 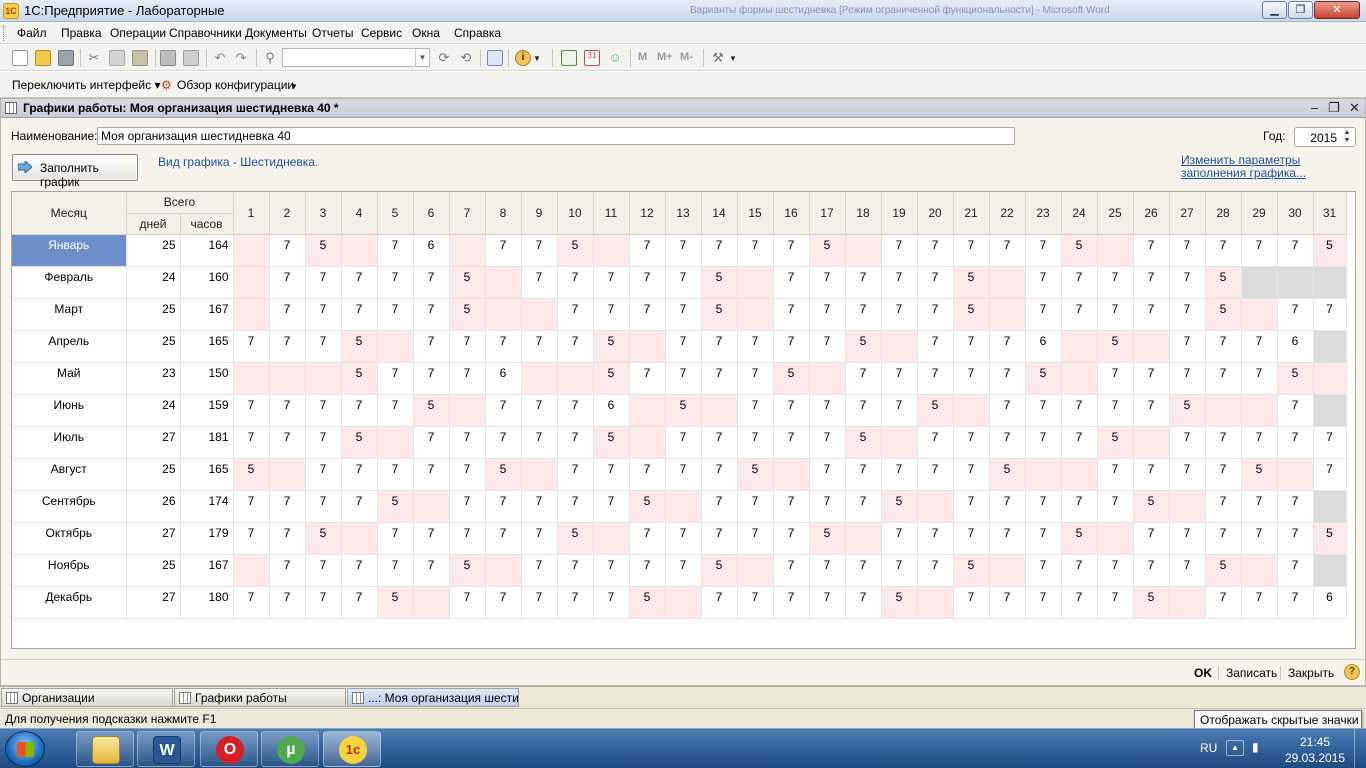 I want to click on show-desktop-button, so click(x=1360, y=748).